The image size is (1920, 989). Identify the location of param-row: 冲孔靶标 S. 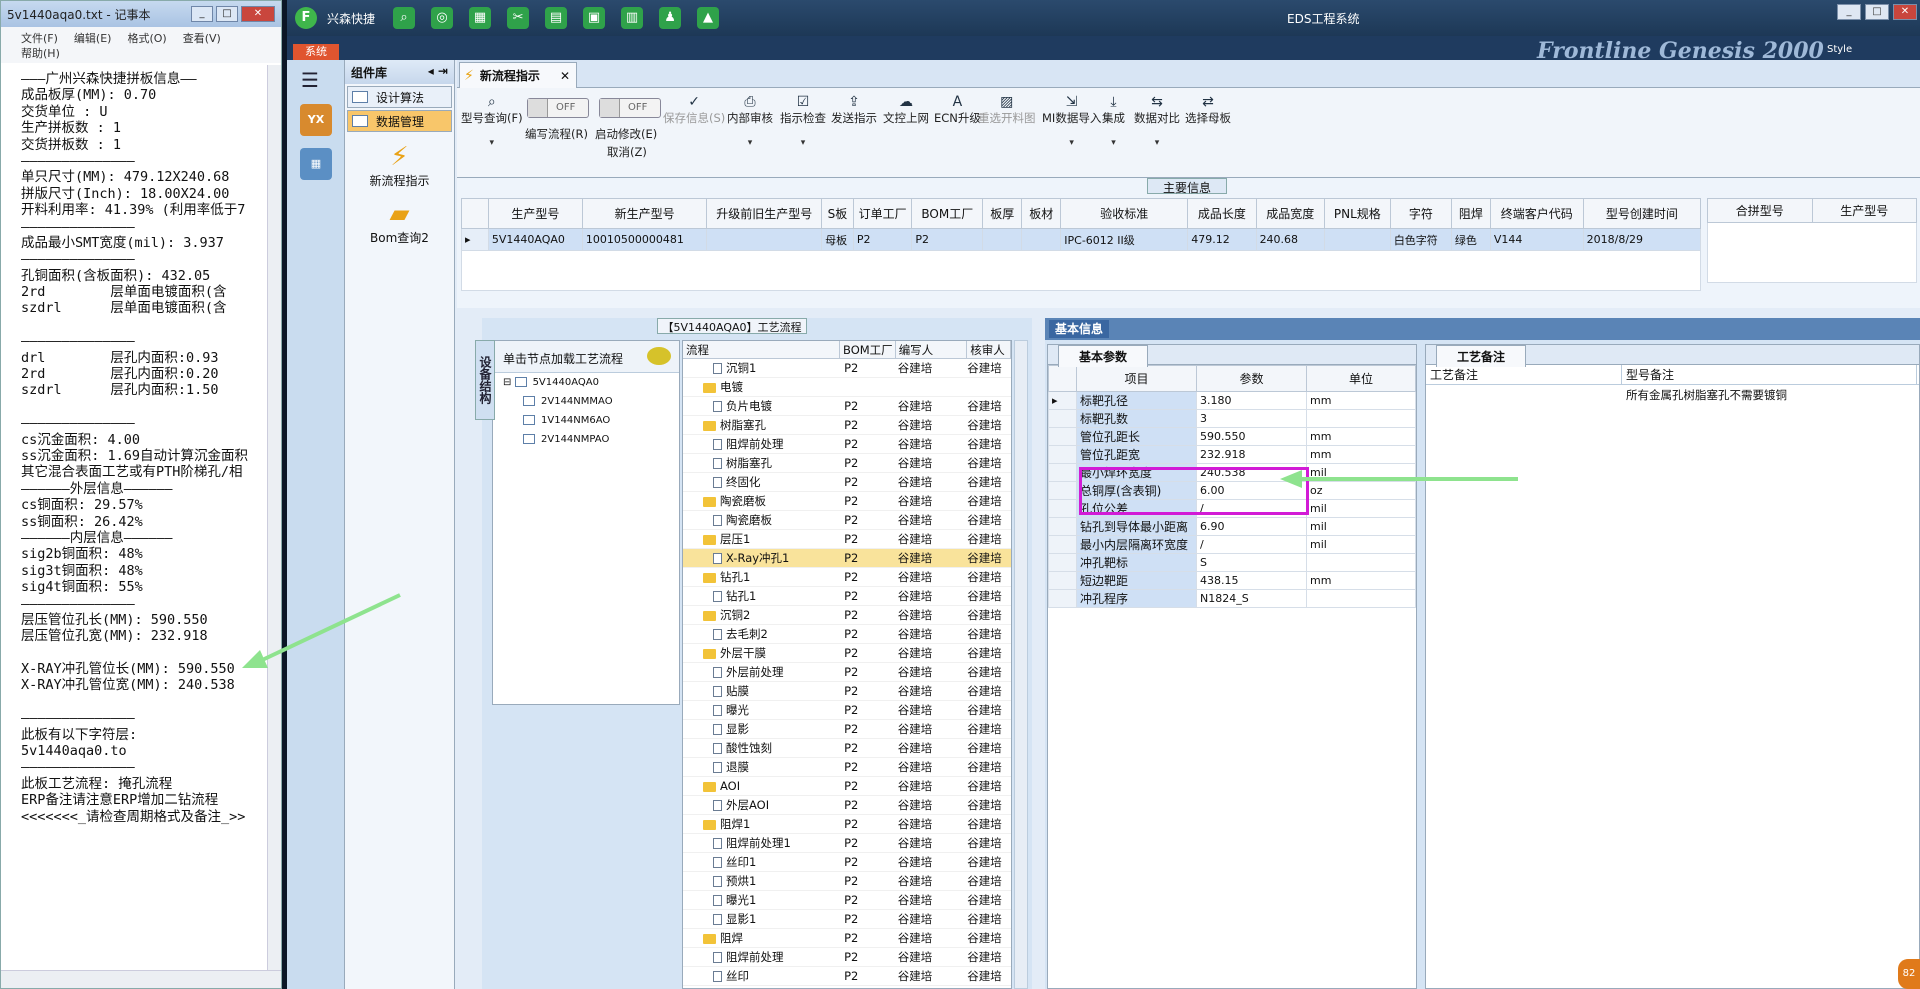
(1232, 562).